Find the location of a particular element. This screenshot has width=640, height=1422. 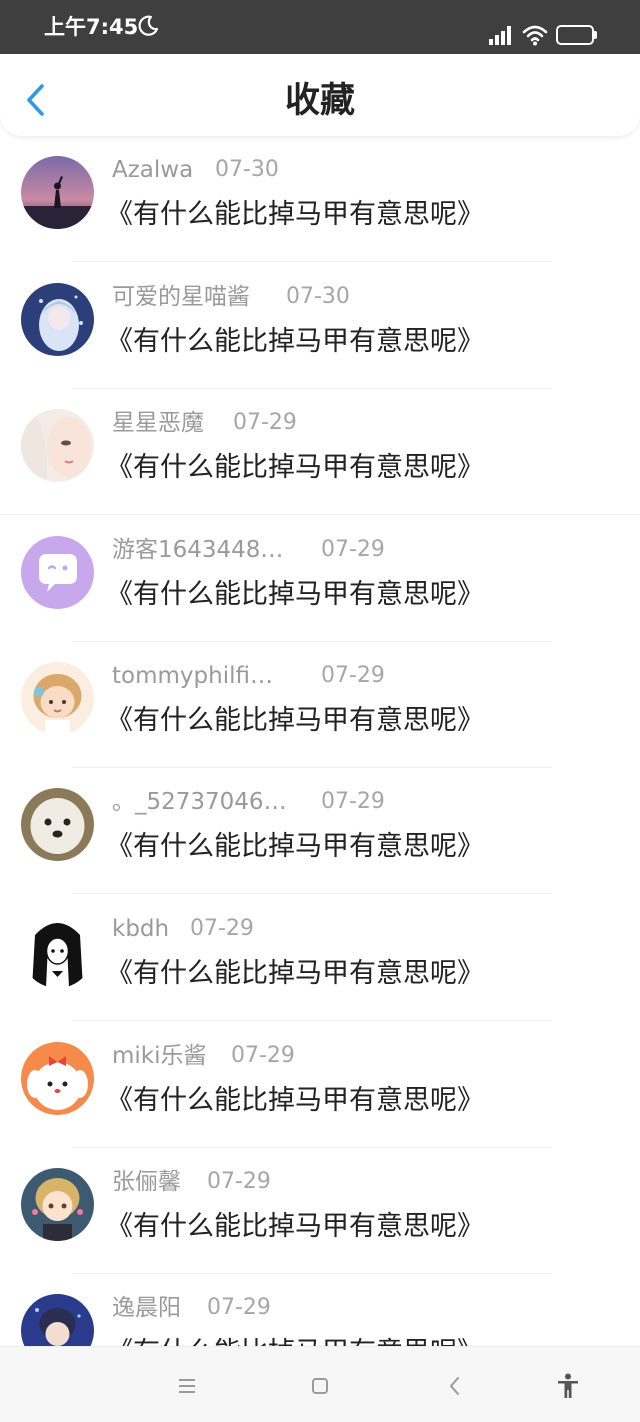

list-item: 星星恶魔 07-29 《有什么能比掉马甲有意思呢》 is located at coordinates (320, 452).